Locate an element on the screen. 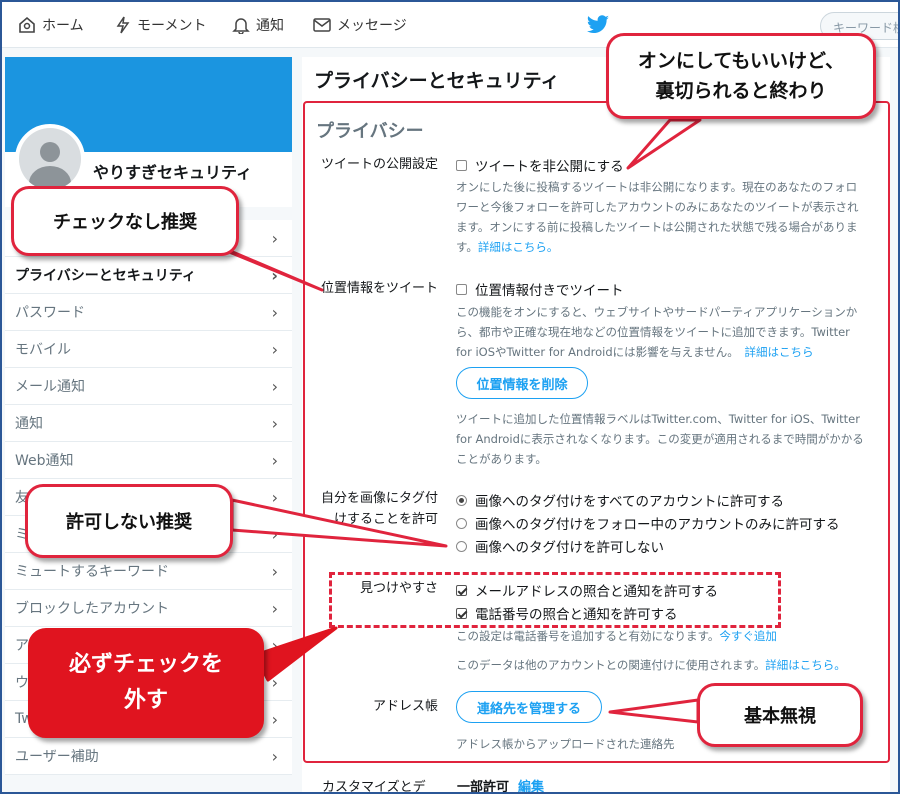 The height and width of the screenshot is (794, 900). nav-home-label: ホーム is located at coordinates (63, 26).